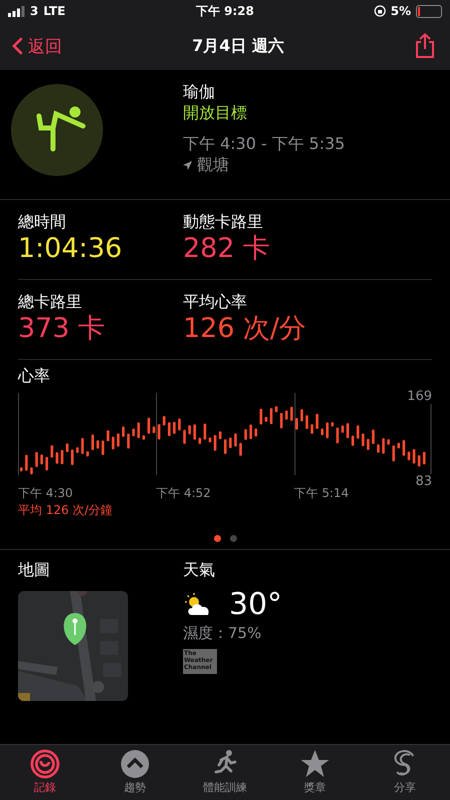 The image size is (450, 800). What do you see at coordinates (380, 11) in the screenshot?
I see `rotation-lock-icon` at bounding box center [380, 11].